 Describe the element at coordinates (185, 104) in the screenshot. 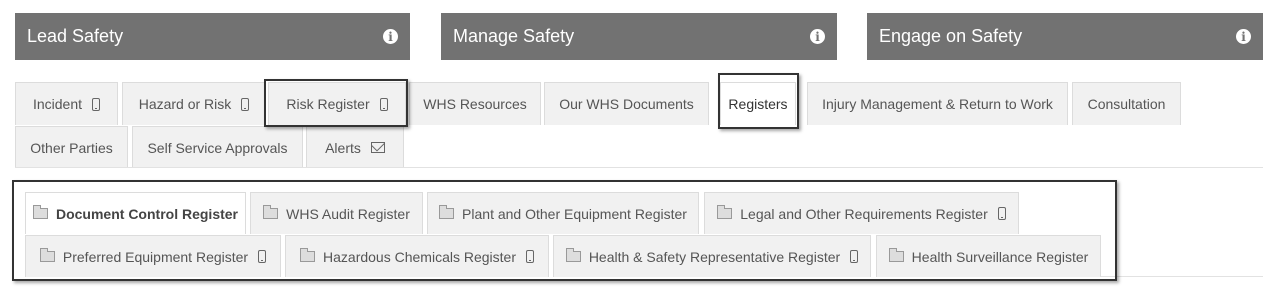

I see `tab-label: Hazard or Risk` at that location.